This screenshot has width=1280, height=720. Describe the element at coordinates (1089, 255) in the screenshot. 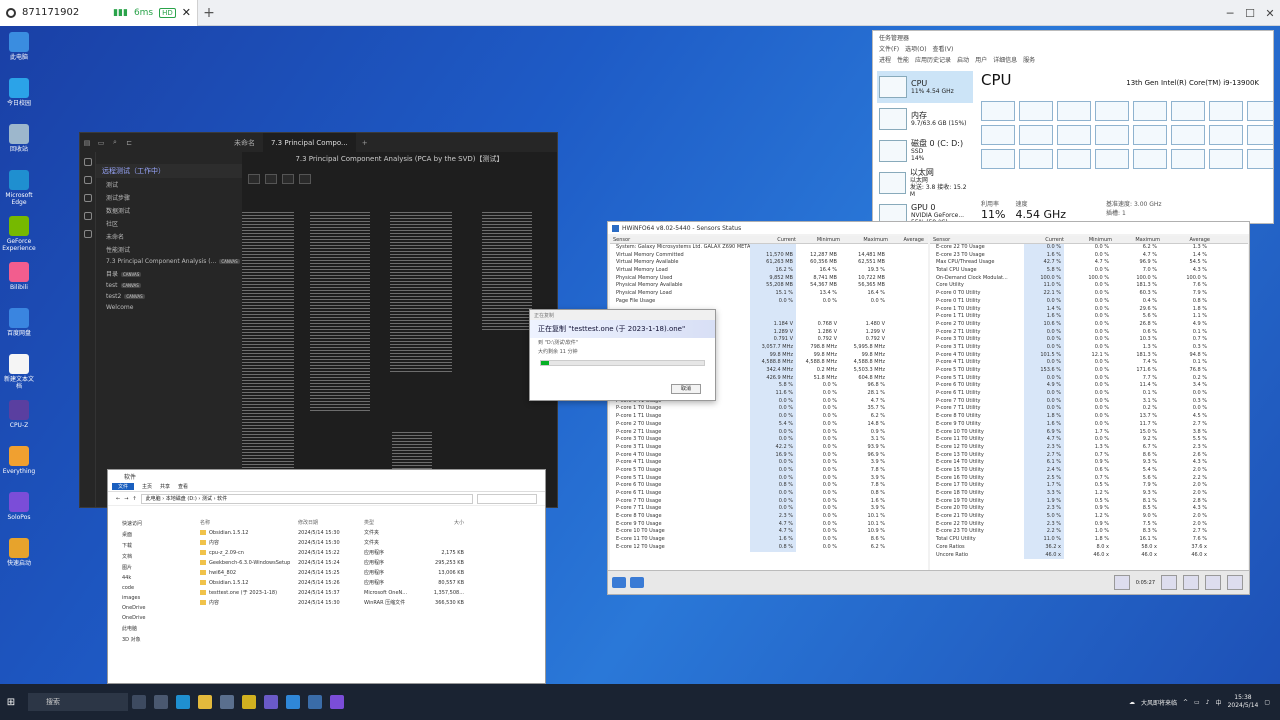

I see `sensor-row: E-core 23 T0 Usage 1.6 % 0.0 % 4.7 % 1.4 %` at that location.